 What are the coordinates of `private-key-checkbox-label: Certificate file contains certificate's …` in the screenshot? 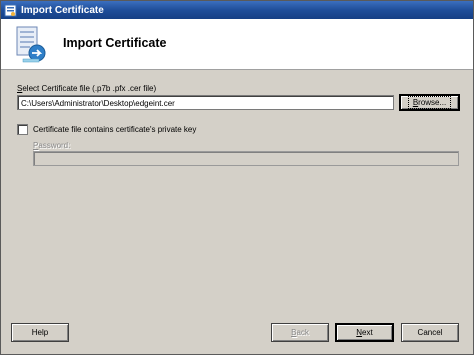 It's located at (115, 129).